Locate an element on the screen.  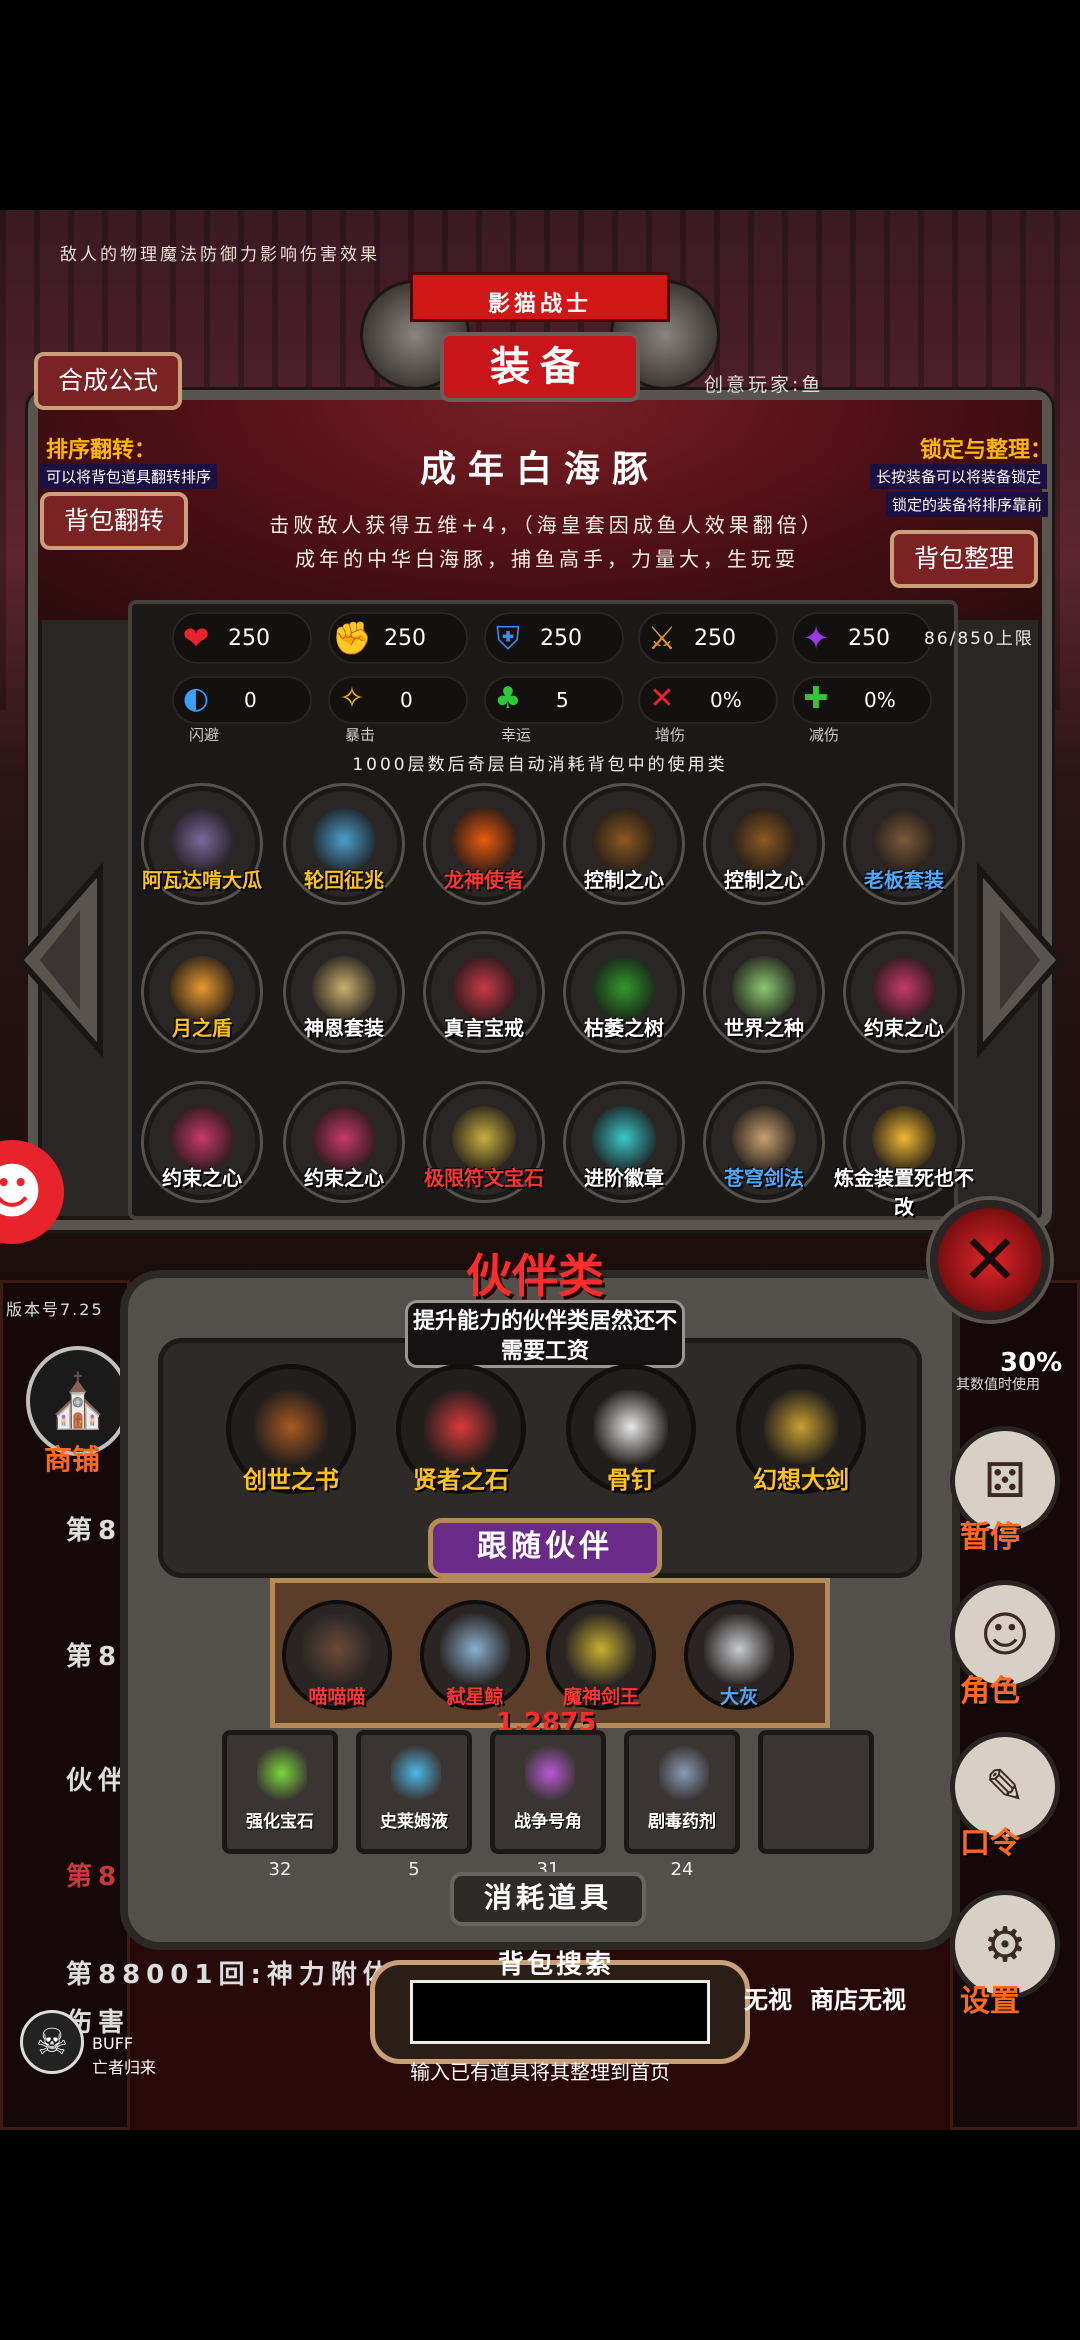
partner-slot: 创世之书 is located at coordinates (291, 1429).